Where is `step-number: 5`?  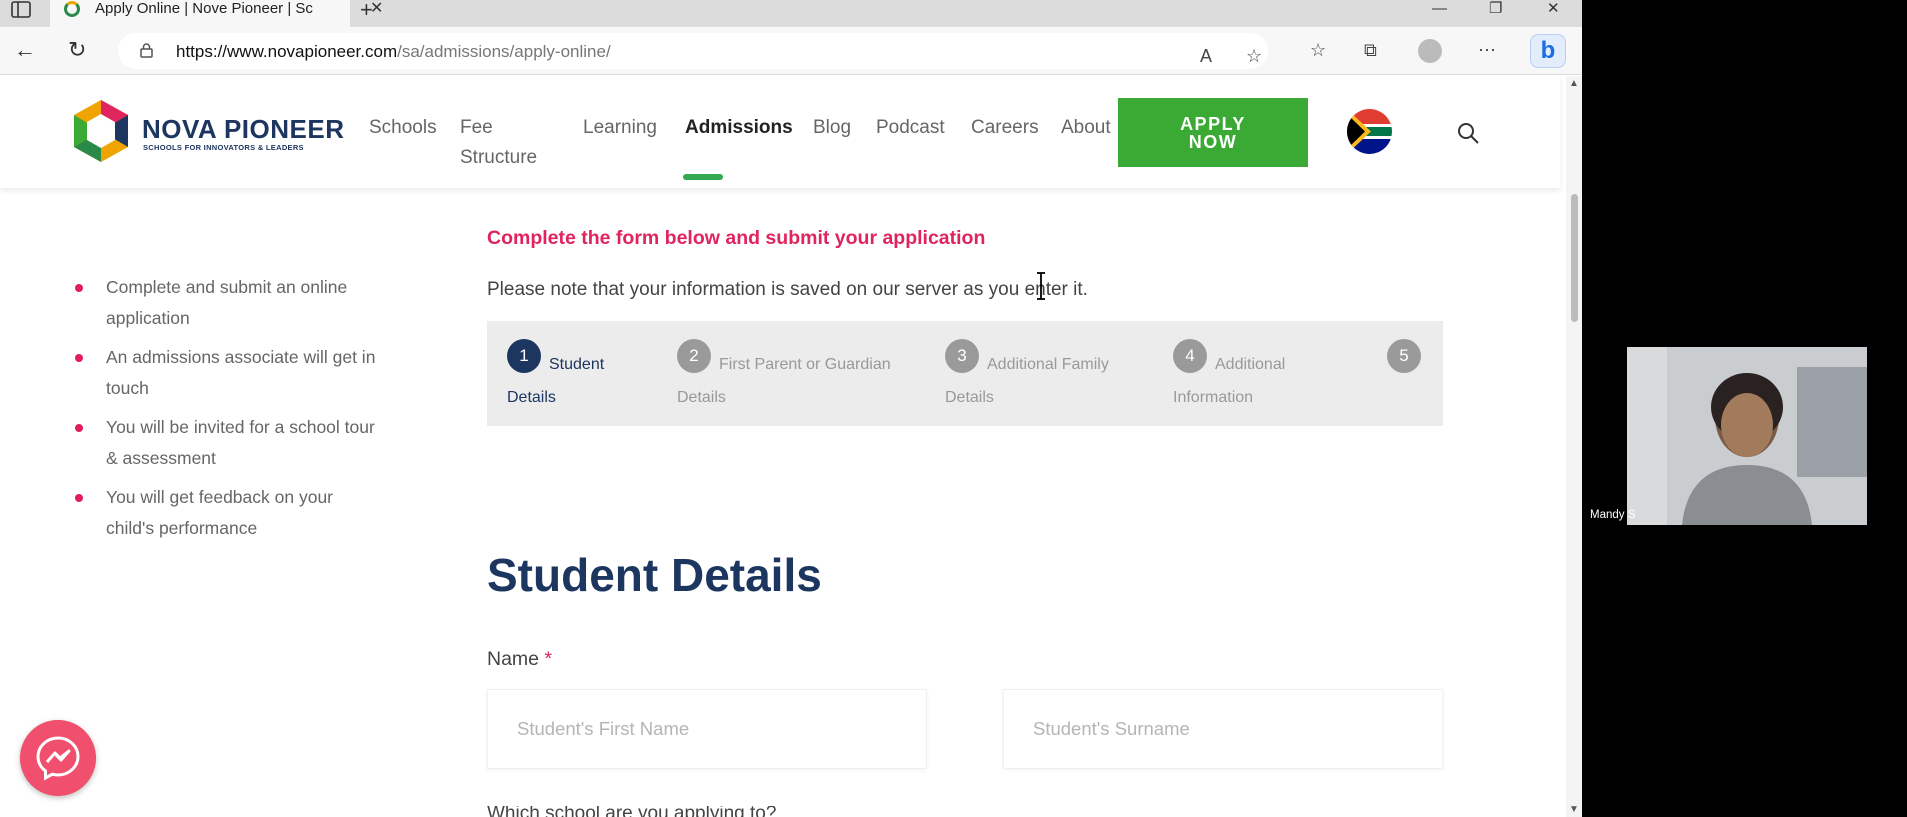
step-number: 5 is located at coordinates (1404, 356).